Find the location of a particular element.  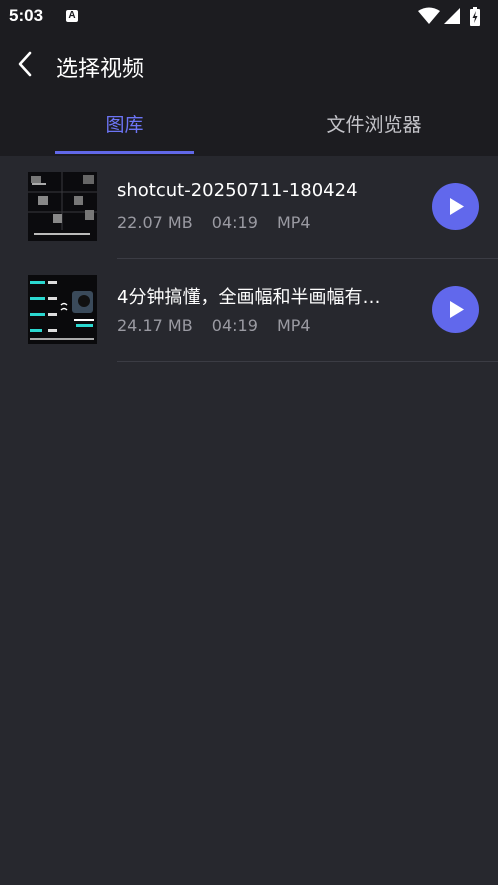

video-list-item: 4分钟搞懂，全画幅和半画幅有… 24.17 MB 04:19 MP4 is located at coordinates (249, 310).